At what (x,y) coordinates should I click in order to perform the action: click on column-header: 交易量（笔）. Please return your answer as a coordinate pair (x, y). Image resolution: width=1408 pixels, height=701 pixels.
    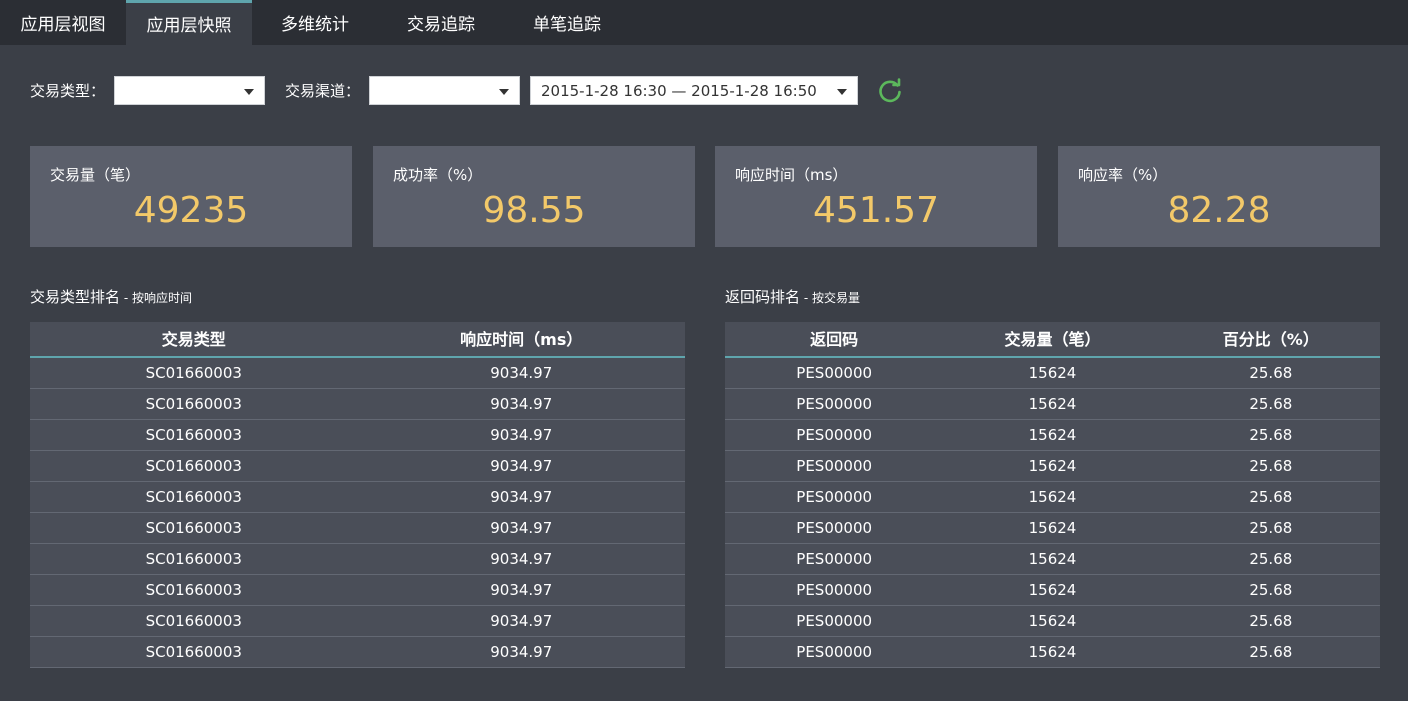
    Looking at the image, I should click on (1052, 339).